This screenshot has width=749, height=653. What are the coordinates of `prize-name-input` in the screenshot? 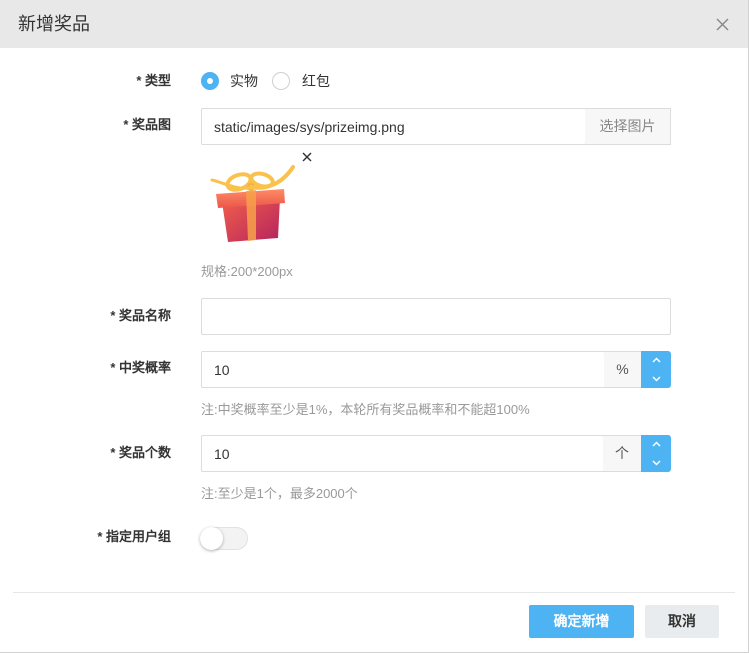 It's located at (436, 316).